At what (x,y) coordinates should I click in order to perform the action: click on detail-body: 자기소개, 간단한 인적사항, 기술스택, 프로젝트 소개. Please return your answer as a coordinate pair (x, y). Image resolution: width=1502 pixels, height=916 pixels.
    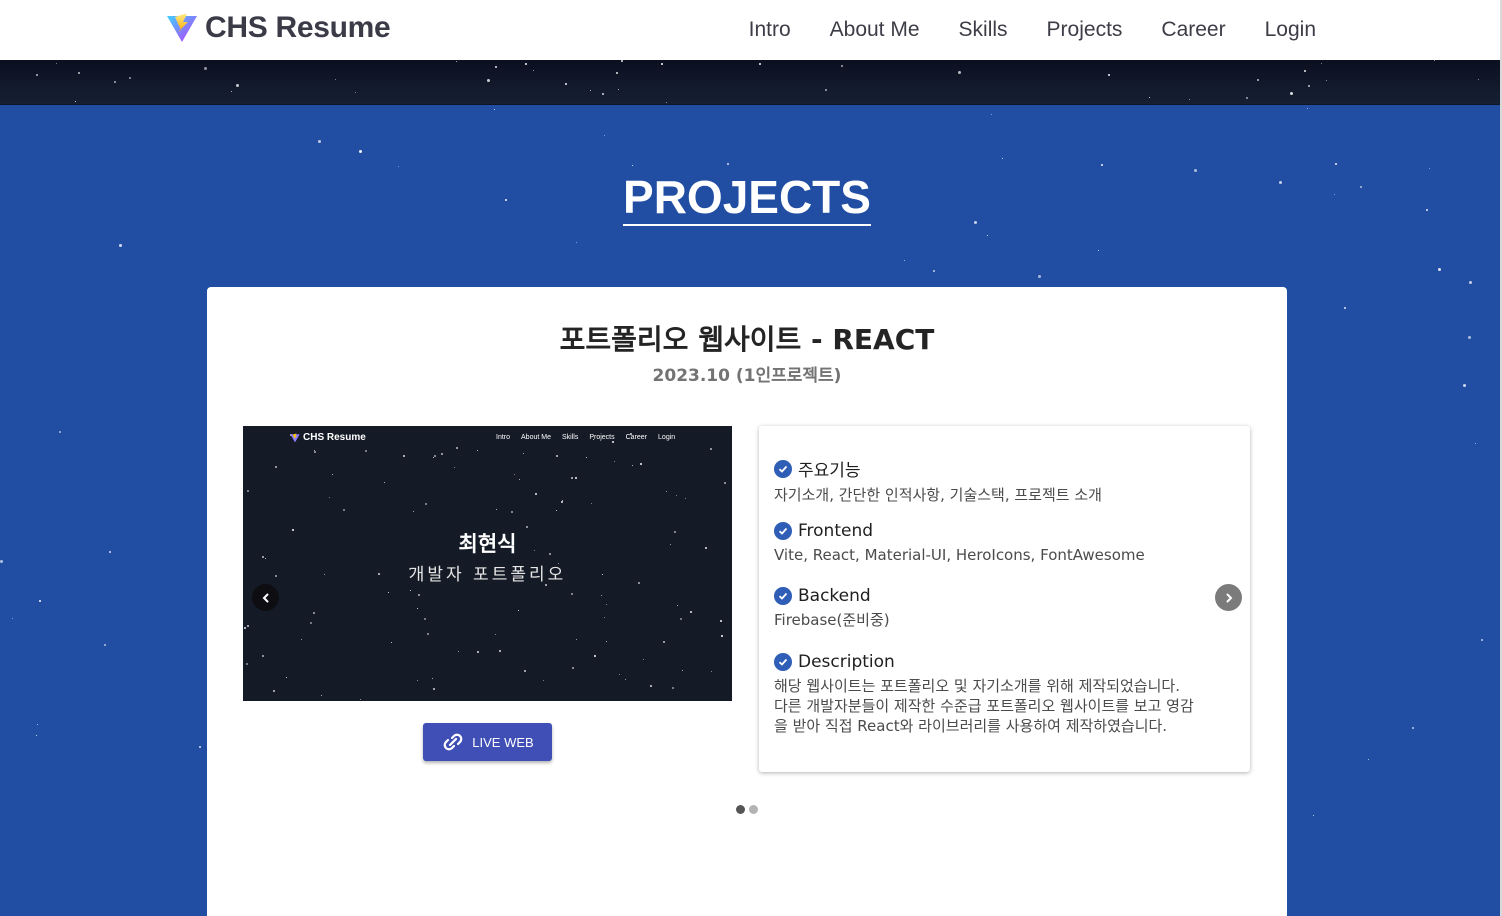
    Looking at the image, I should click on (938, 495).